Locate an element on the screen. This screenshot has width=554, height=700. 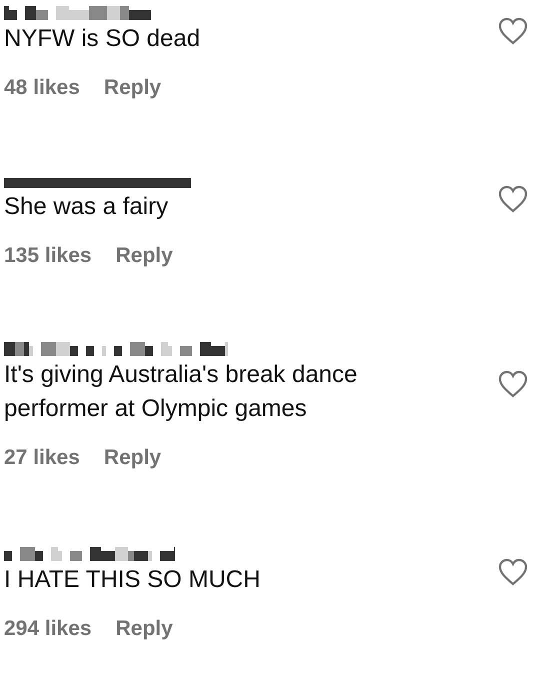
comment-text: NYFW is SO dead is located at coordinates (103, 39).